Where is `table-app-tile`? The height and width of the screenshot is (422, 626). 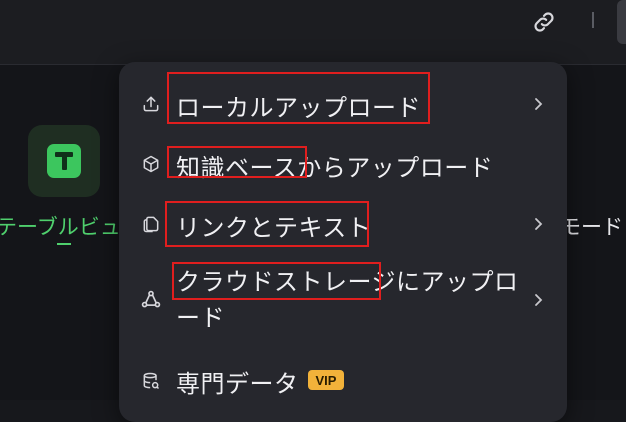 table-app-tile is located at coordinates (64, 161).